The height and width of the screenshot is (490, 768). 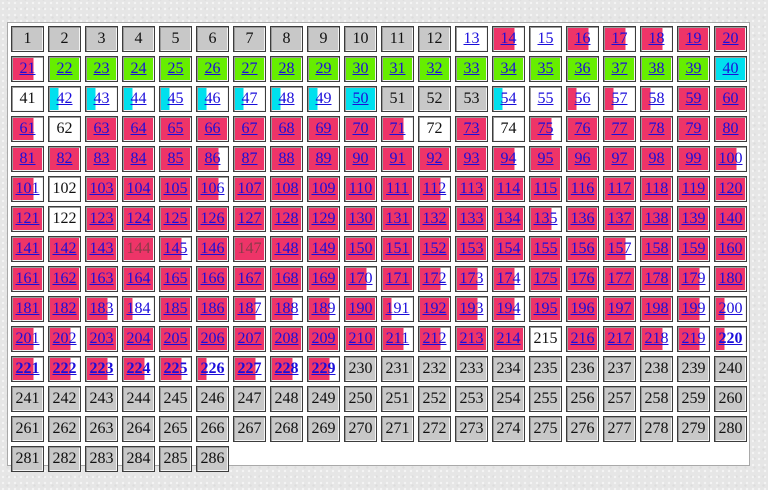 What do you see at coordinates (471, 219) in the screenshot?
I see `grid-cell: 133` at bounding box center [471, 219].